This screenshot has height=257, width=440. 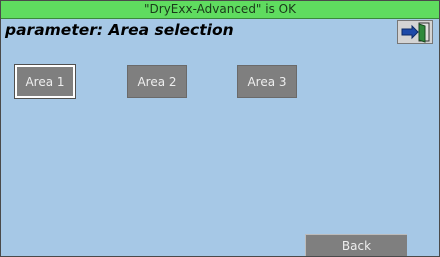 I want to click on exit-button, so click(x=415, y=32).